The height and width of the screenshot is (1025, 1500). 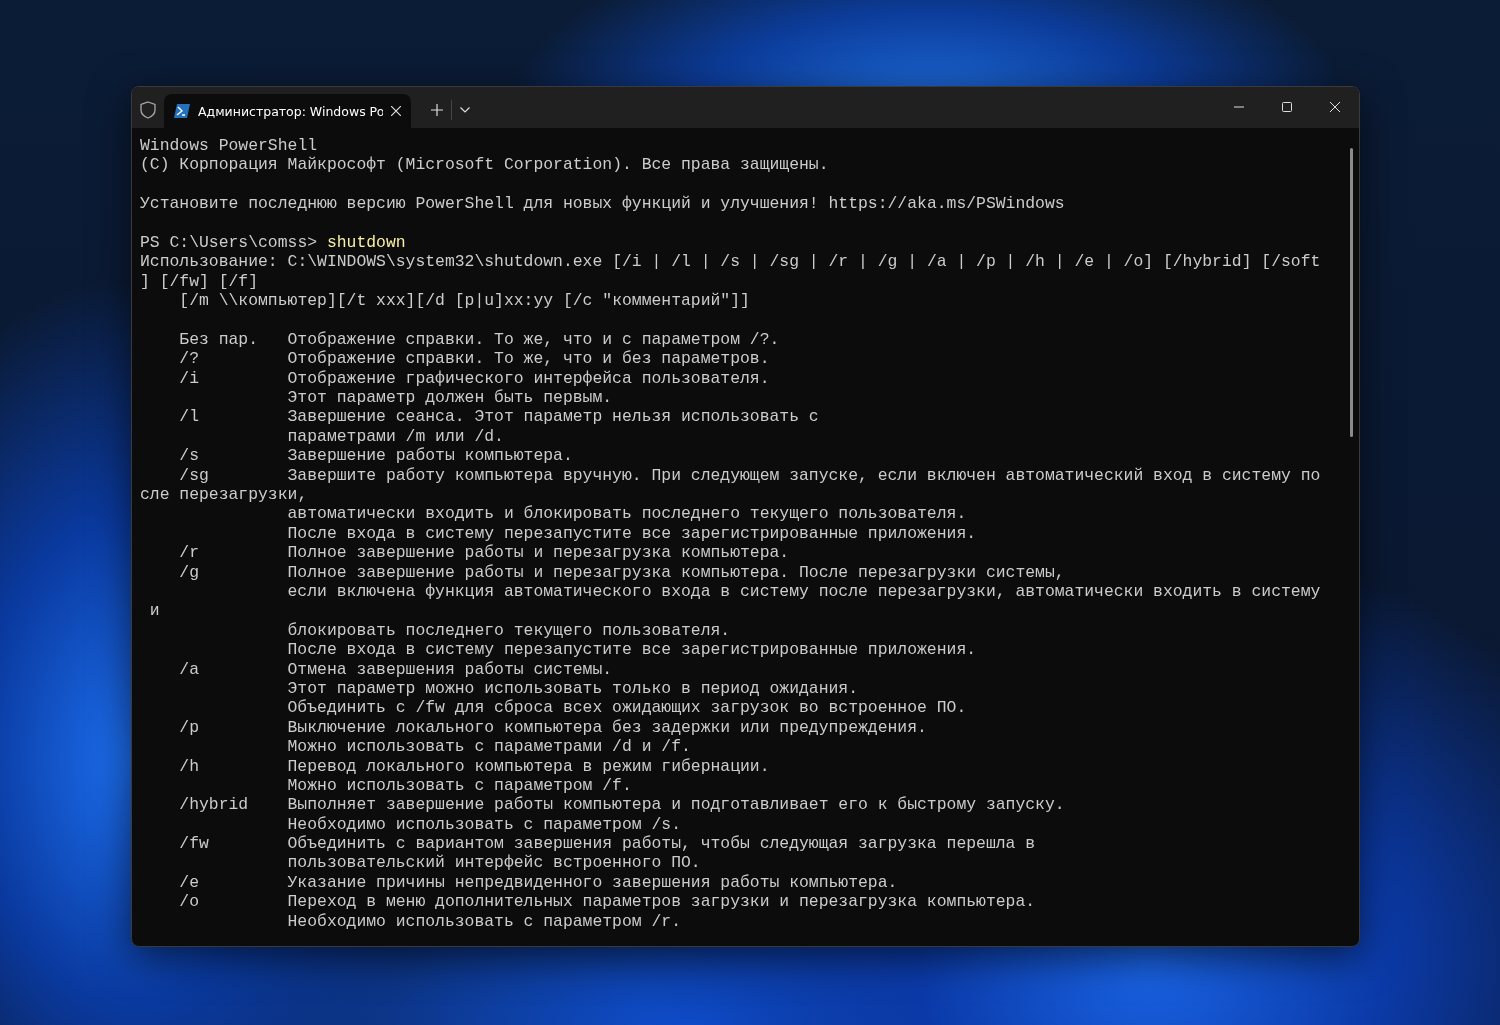 What do you see at coordinates (189, 902) in the screenshot?
I see `option-name: /o` at bounding box center [189, 902].